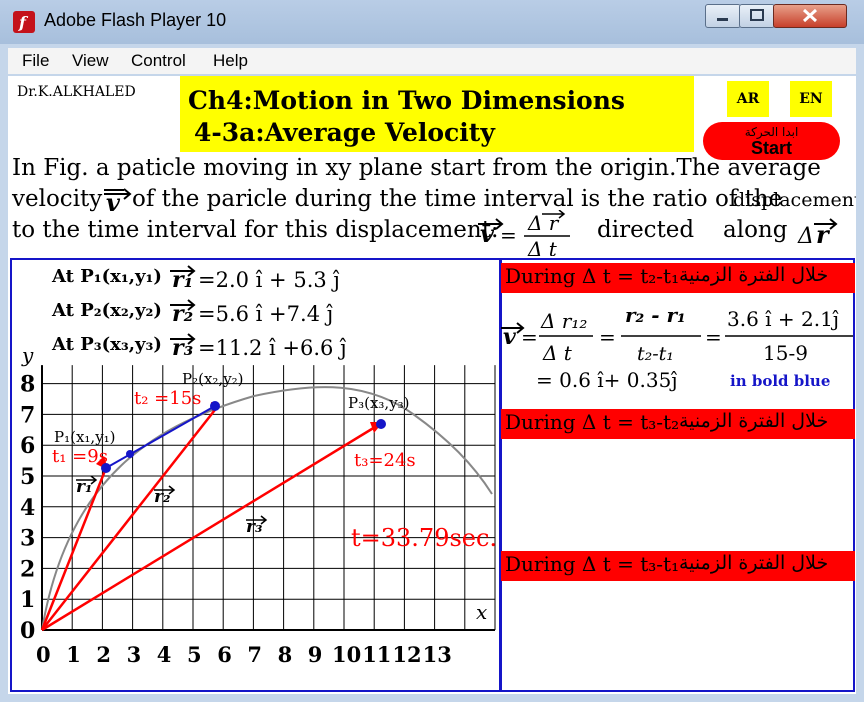 This screenshot has width=864, height=702. I want to click on svg-text: Δ t, so click(557, 353).